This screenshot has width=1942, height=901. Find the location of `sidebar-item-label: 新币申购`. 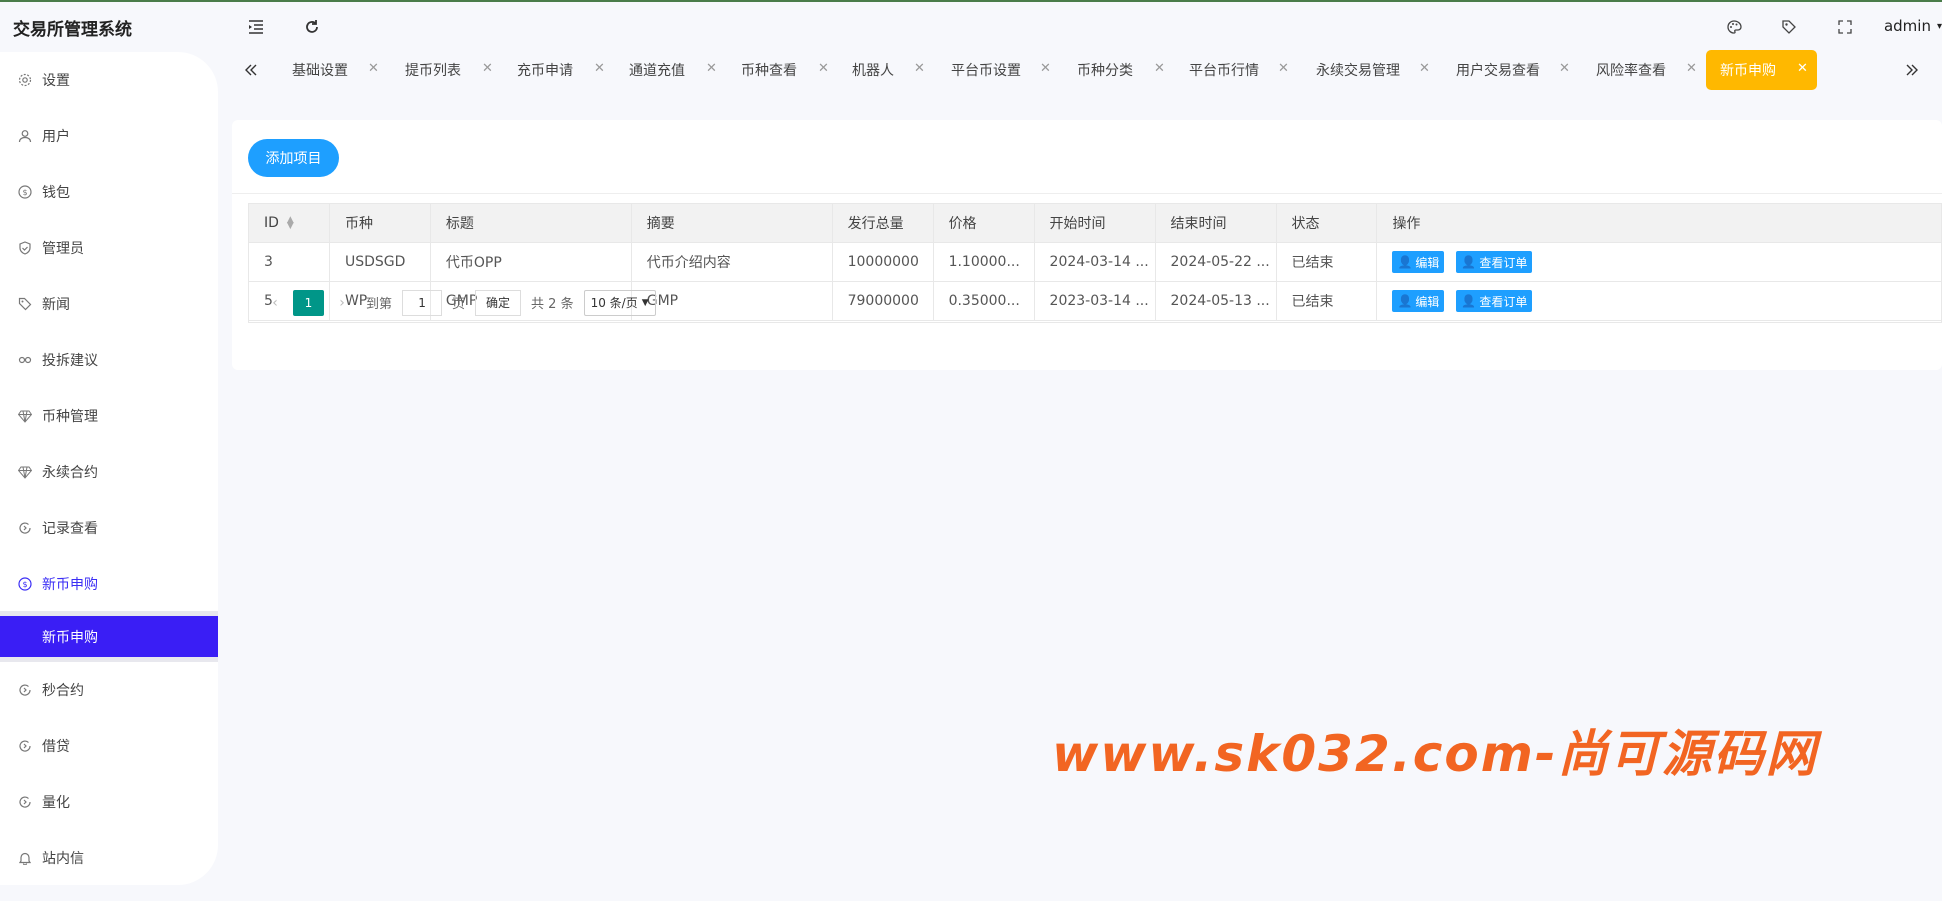

sidebar-item-label: 新币申购 is located at coordinates (70, 585).